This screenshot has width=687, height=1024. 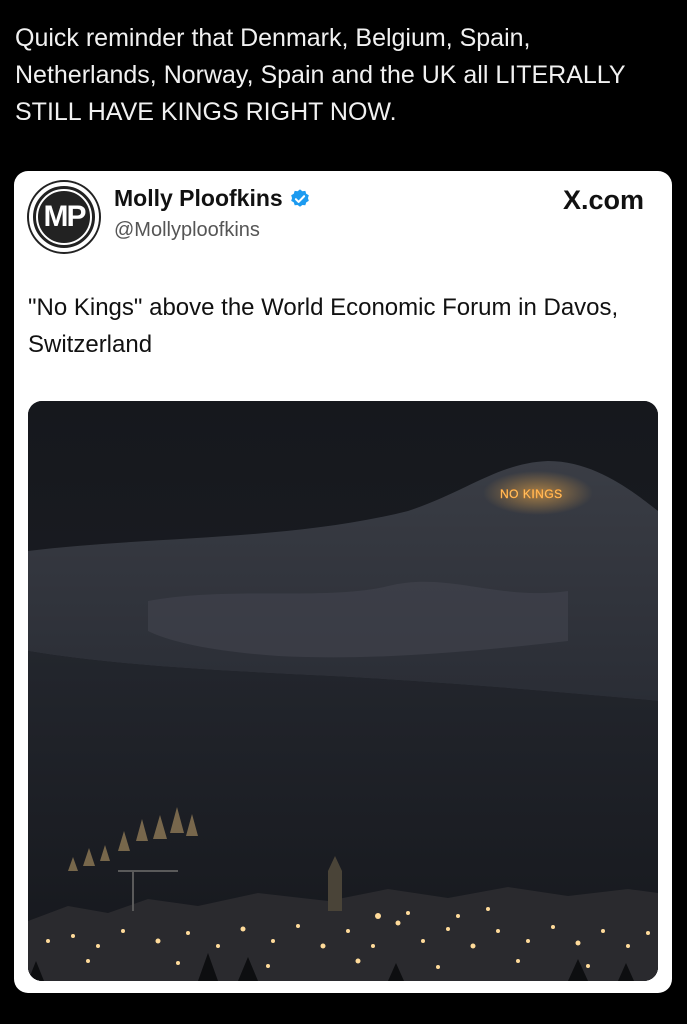 I want to click on author-handle: @Mollyploofkins, so click(x=187, y=230).